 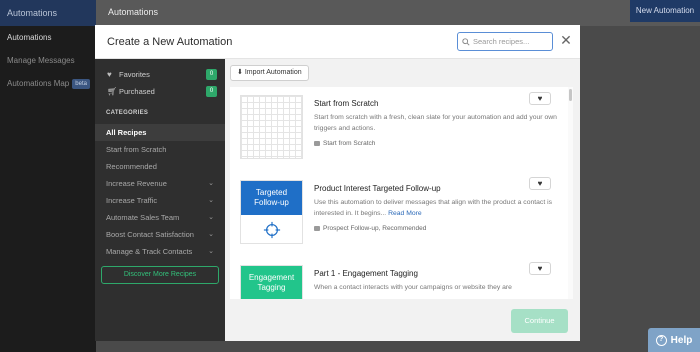 What do you see at coordinates (160, 149) in the screenshot?
I see `category-start-from-scratch: Start from Scratch` at bounding box center [160, 149].